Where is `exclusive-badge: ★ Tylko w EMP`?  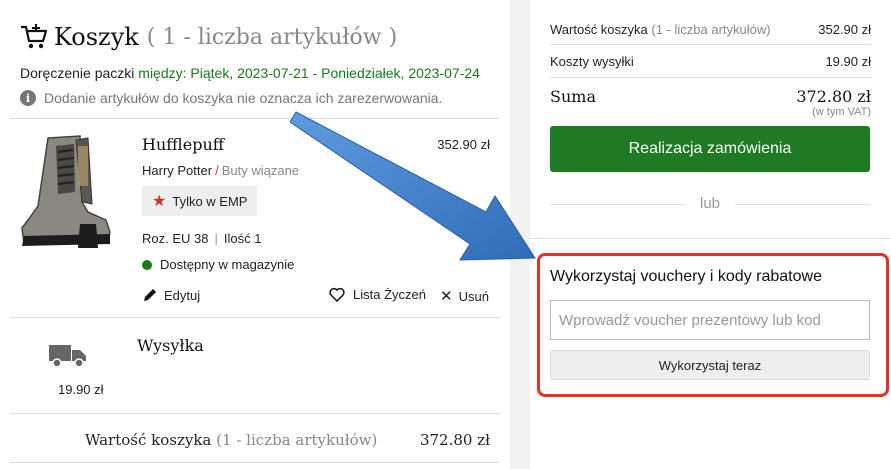 exclusive-badge: ★ Tylko w EMP is located at coordinates (200, 201).